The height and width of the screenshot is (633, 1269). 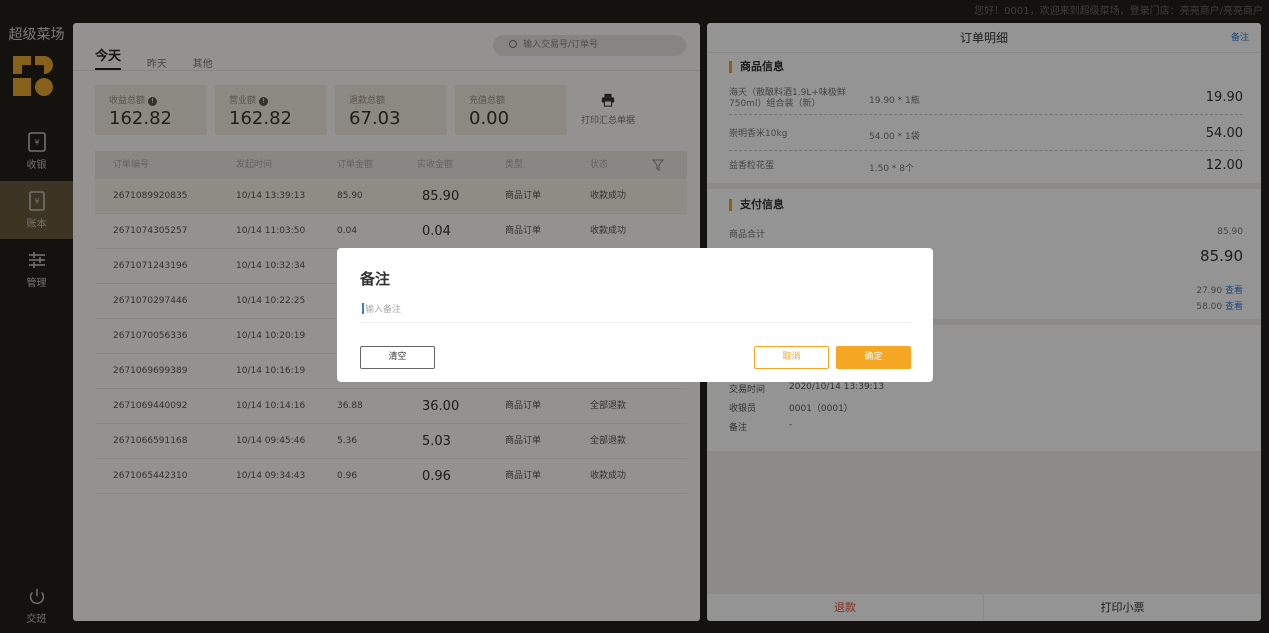 I want to click on note-dialog: 备注 输入备注 清空 取消 确定, so click(x=635, y=315).